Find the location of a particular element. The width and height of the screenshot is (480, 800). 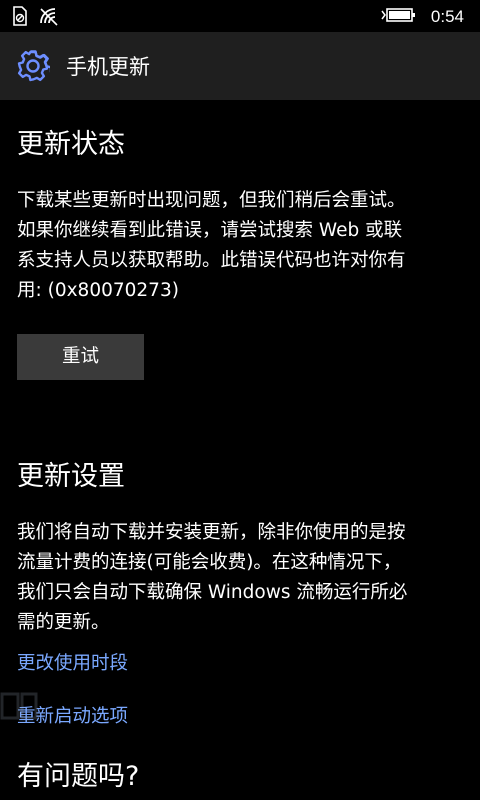

retry-button: 重试 is located at coordinates (80, 357).